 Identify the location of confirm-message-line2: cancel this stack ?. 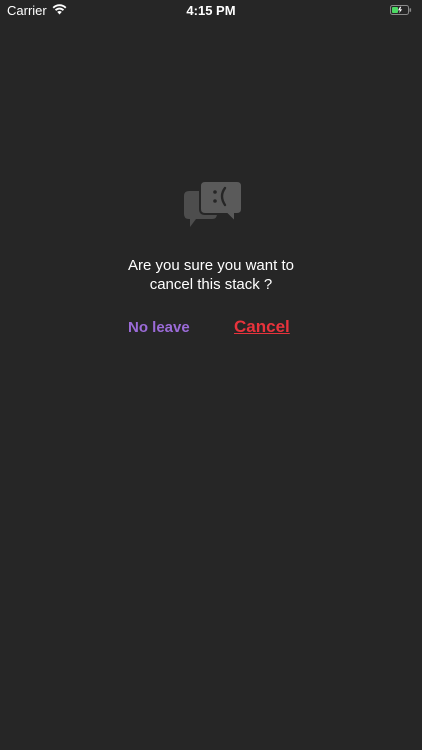
(211, 284).